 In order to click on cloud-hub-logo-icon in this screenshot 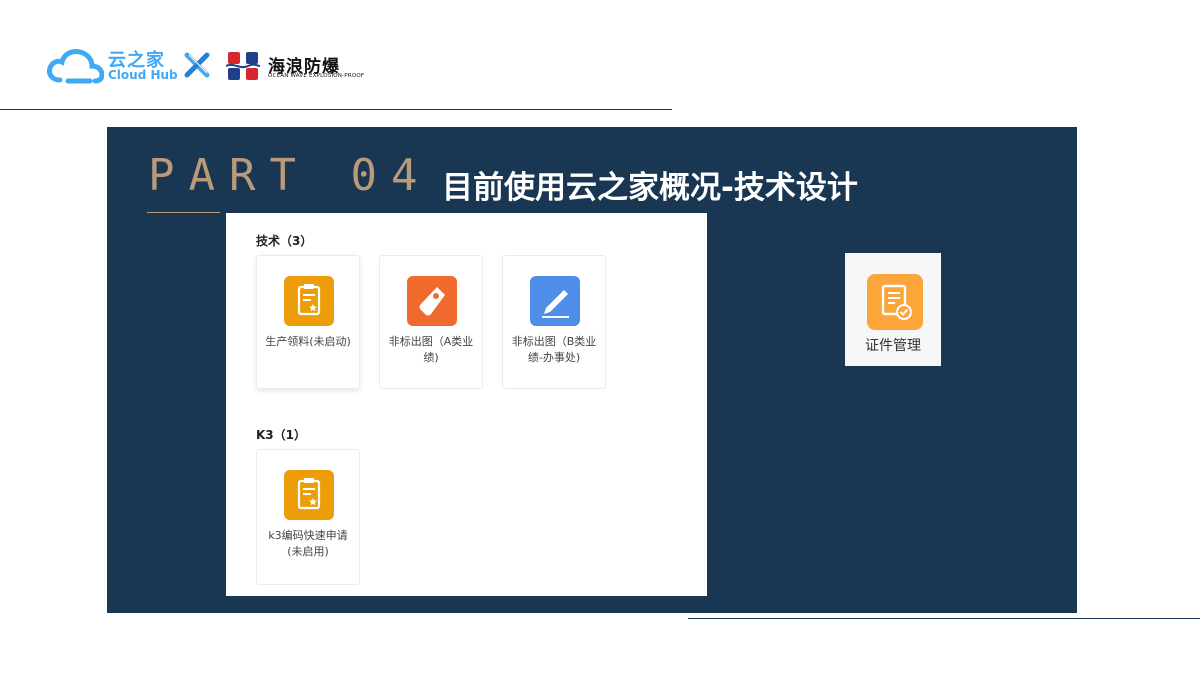, I will do `click(75, 66)`.